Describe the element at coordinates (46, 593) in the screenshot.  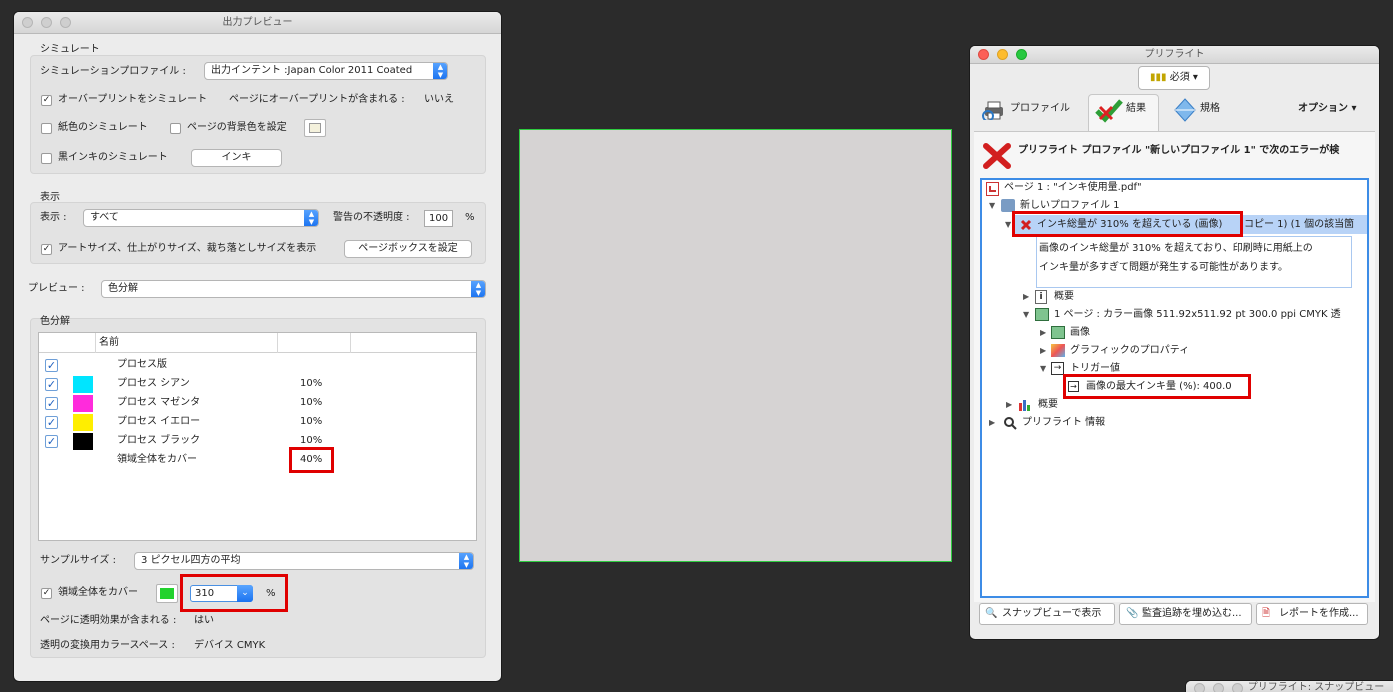
I see `coverage-checkbox: ✓` at that location.